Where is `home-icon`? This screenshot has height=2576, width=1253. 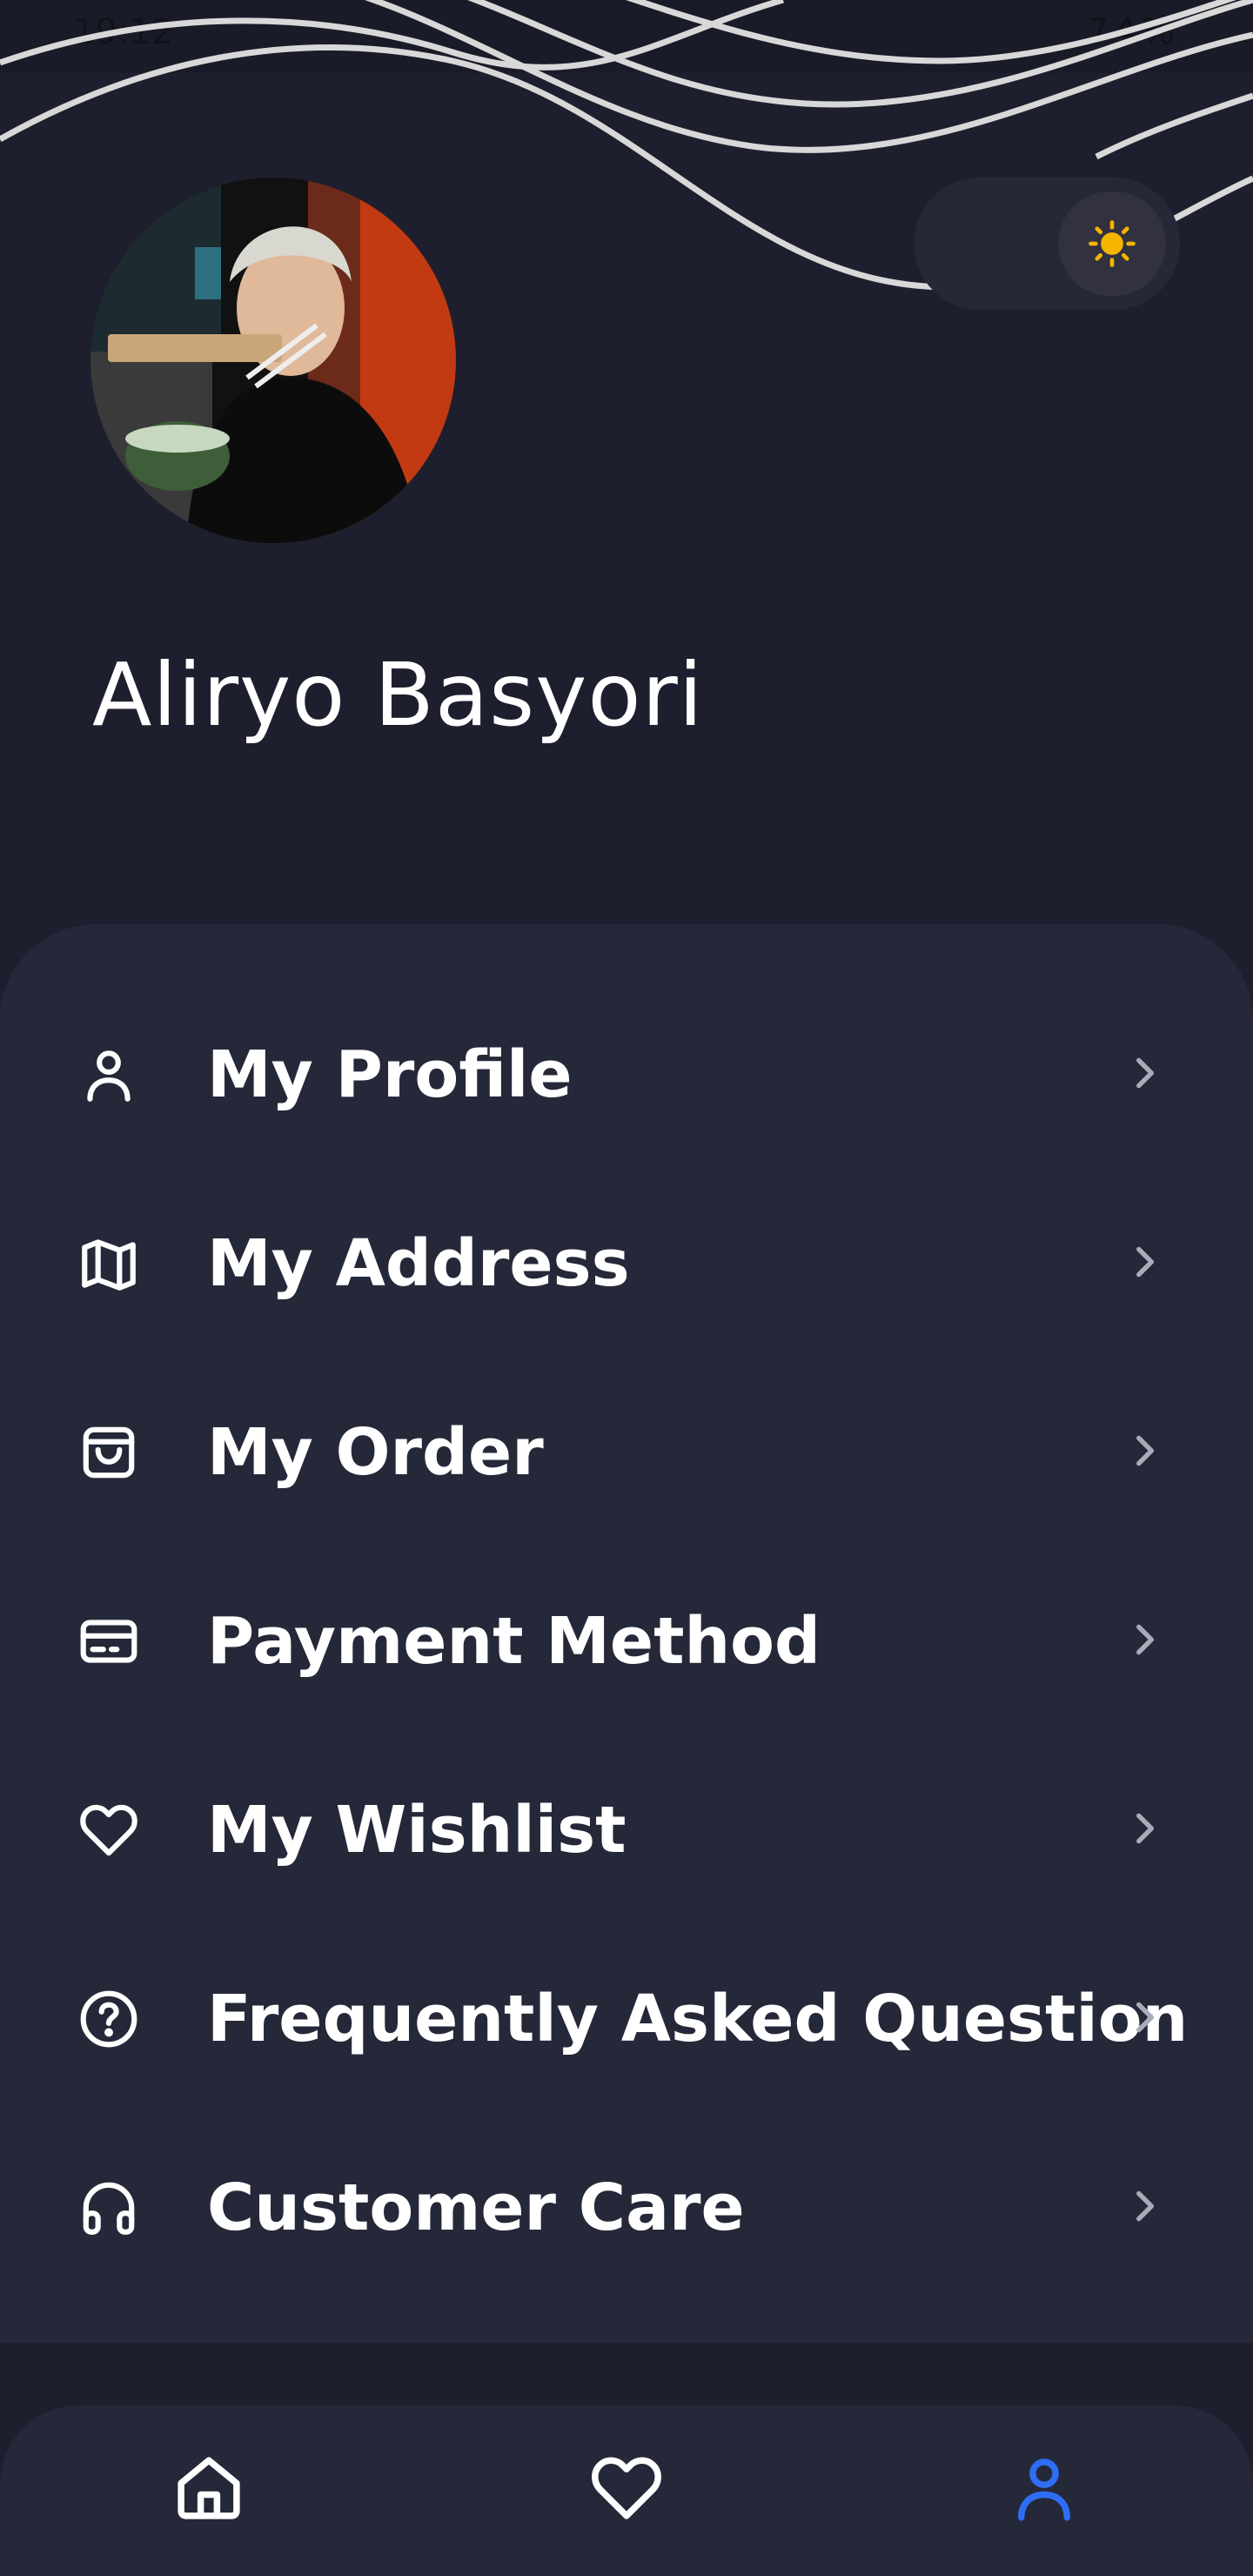 home-icon is located at coordinates (209, 2488).